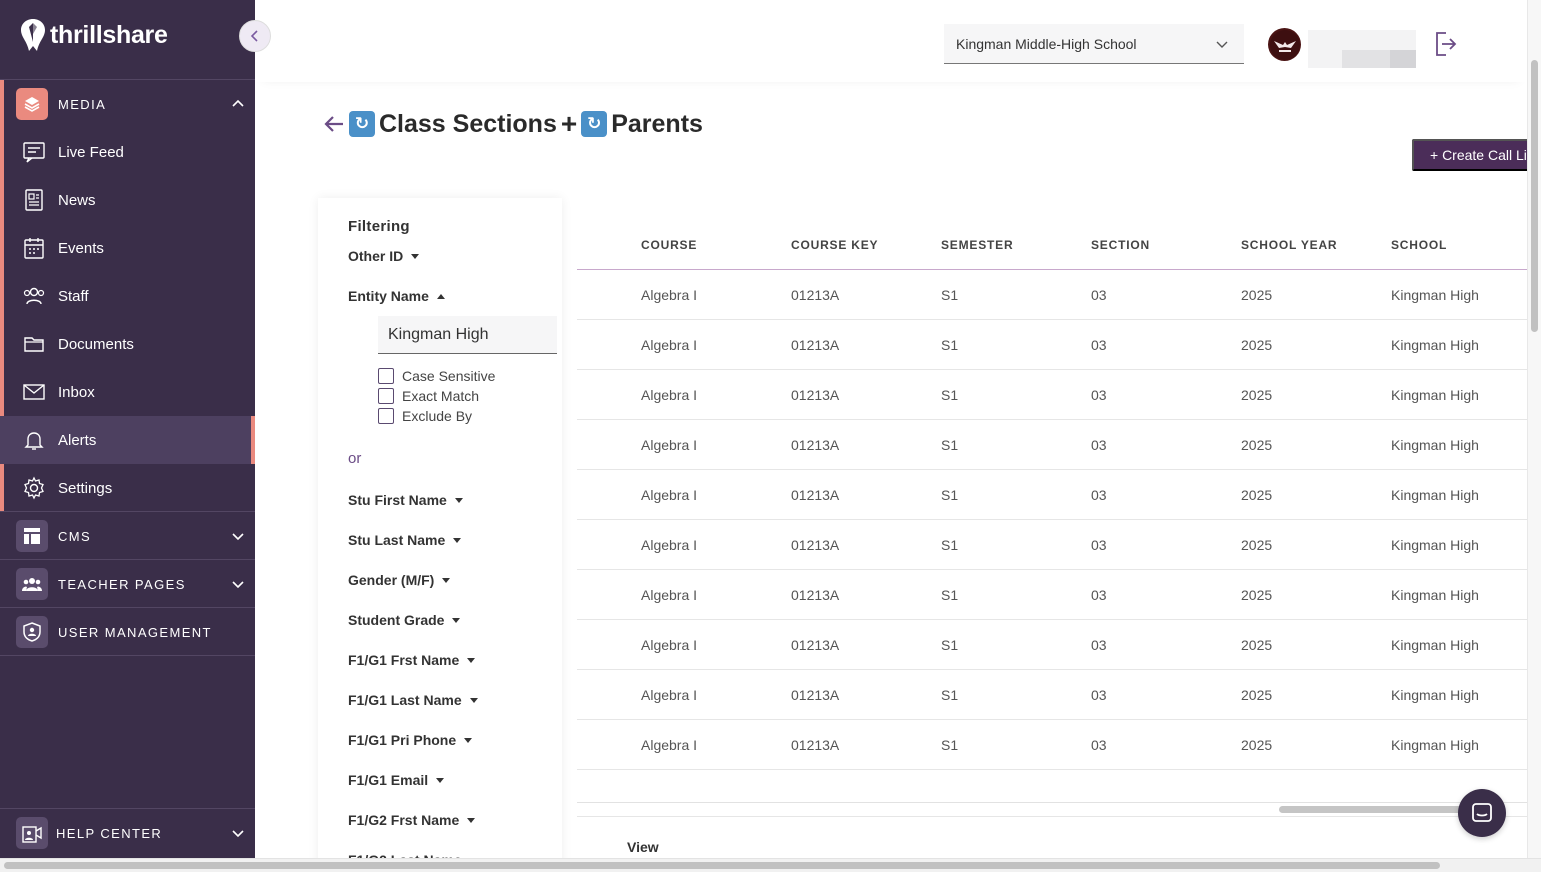  What do you see at coordinates (1482, 813) in the screenshot?
I see `chat-launcher-button` at bounding box center [1482, 813].